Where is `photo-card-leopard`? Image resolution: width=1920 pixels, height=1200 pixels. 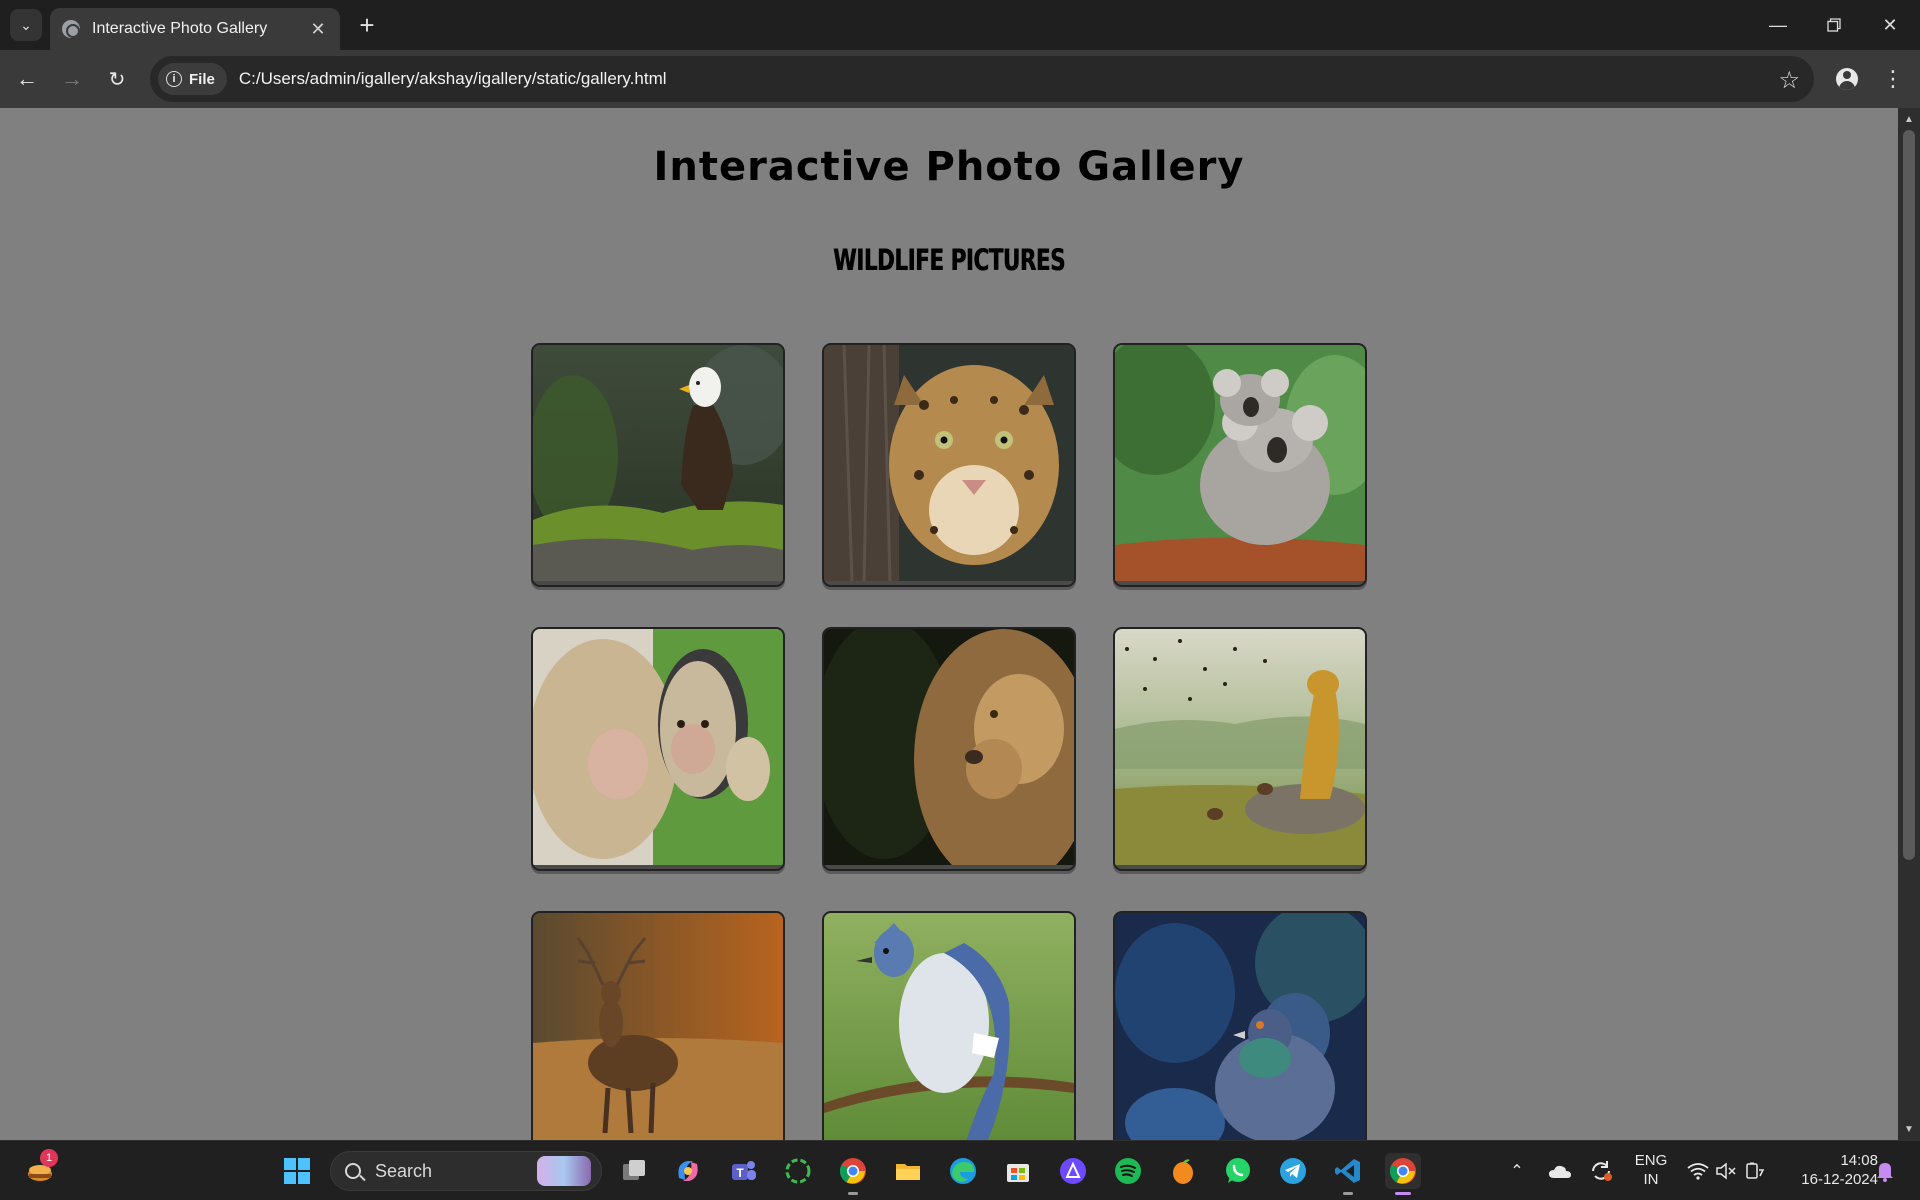
photo-card-leopard is located at coordinates (949, 465).